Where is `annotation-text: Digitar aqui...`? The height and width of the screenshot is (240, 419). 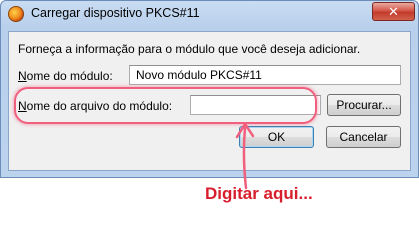
annotation-text: Digitar aqui... is located at coordinates (259, 193).